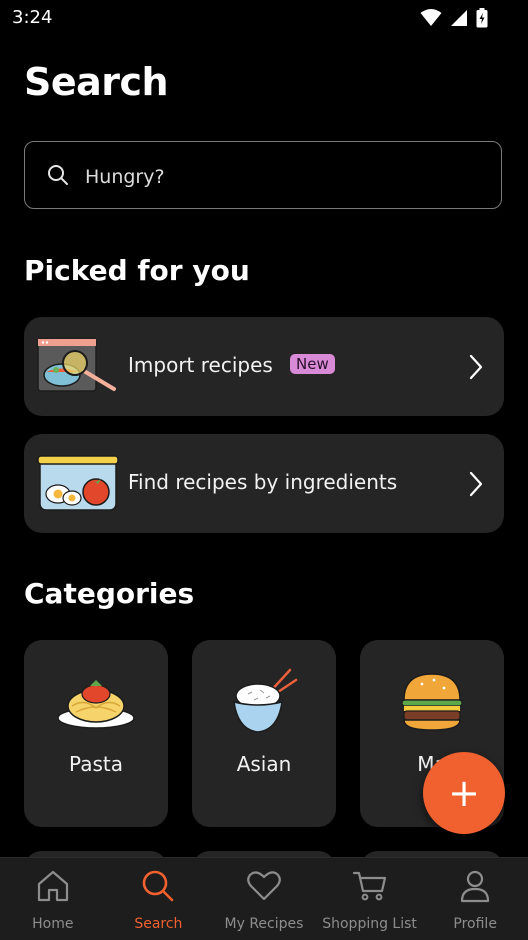 The image size is (528, 940). I want to click on cart-icon, so click(369, 886).